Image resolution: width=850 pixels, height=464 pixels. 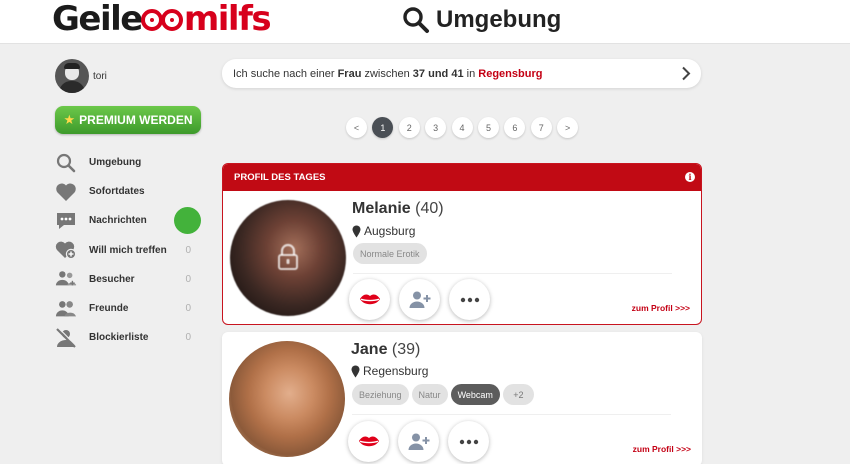 I want to click on profile-name-line: Jane (39), so click(x=385, y=350).